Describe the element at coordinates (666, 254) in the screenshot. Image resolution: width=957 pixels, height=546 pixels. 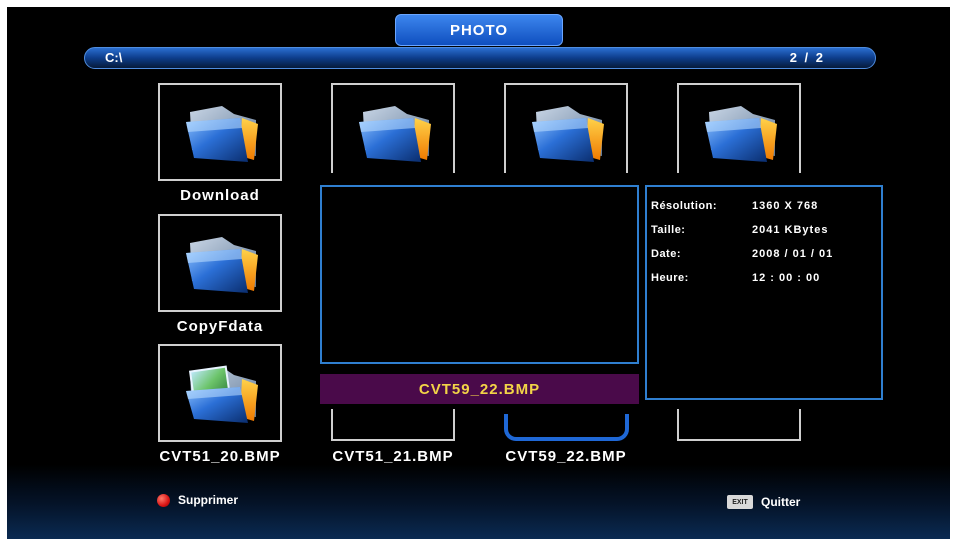
I see `date-label: Date:` at that location.